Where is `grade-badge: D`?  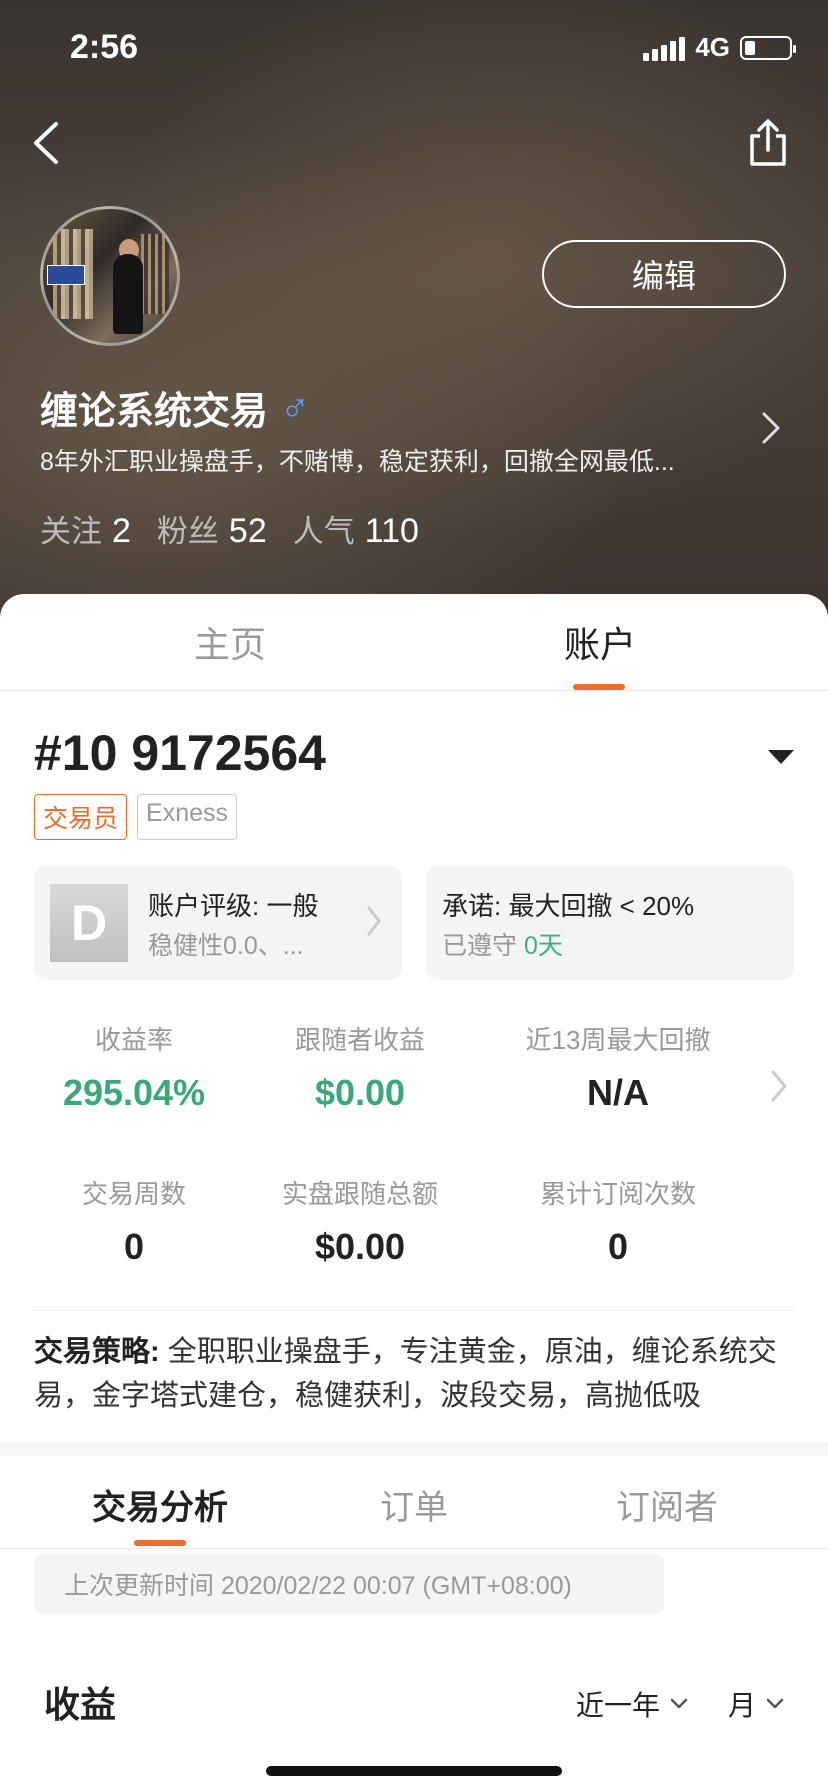
grade-badge: D is located at coordinates (89, 923).